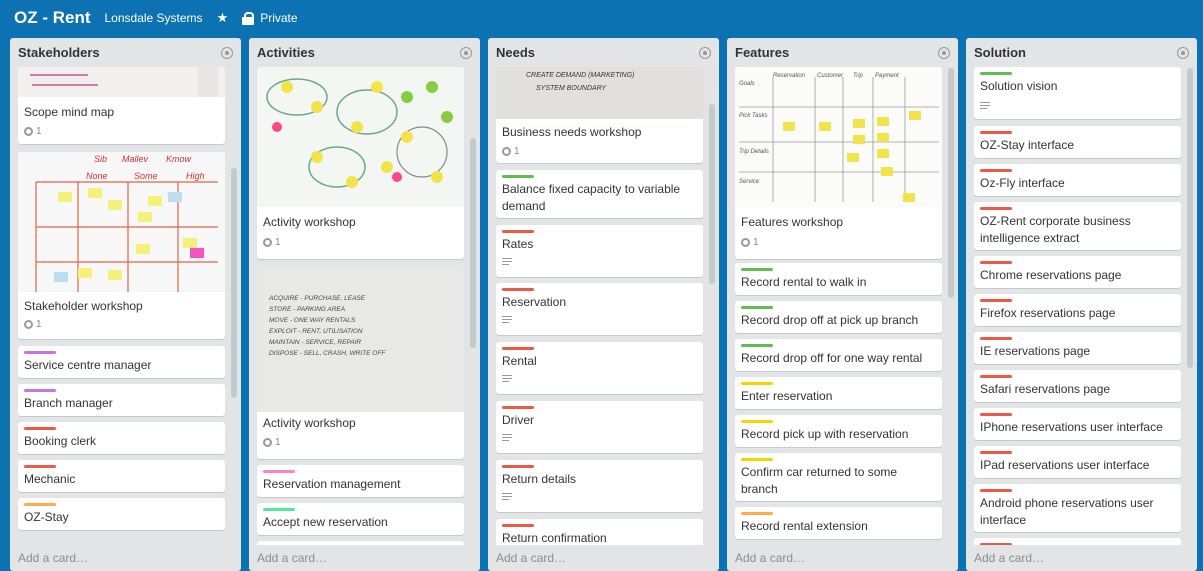 The height and width of the screenshot is (571, 1203). Describe the element at coordinates (1081, 53) in the screenshot. I see `list-header: Solution` at that location.